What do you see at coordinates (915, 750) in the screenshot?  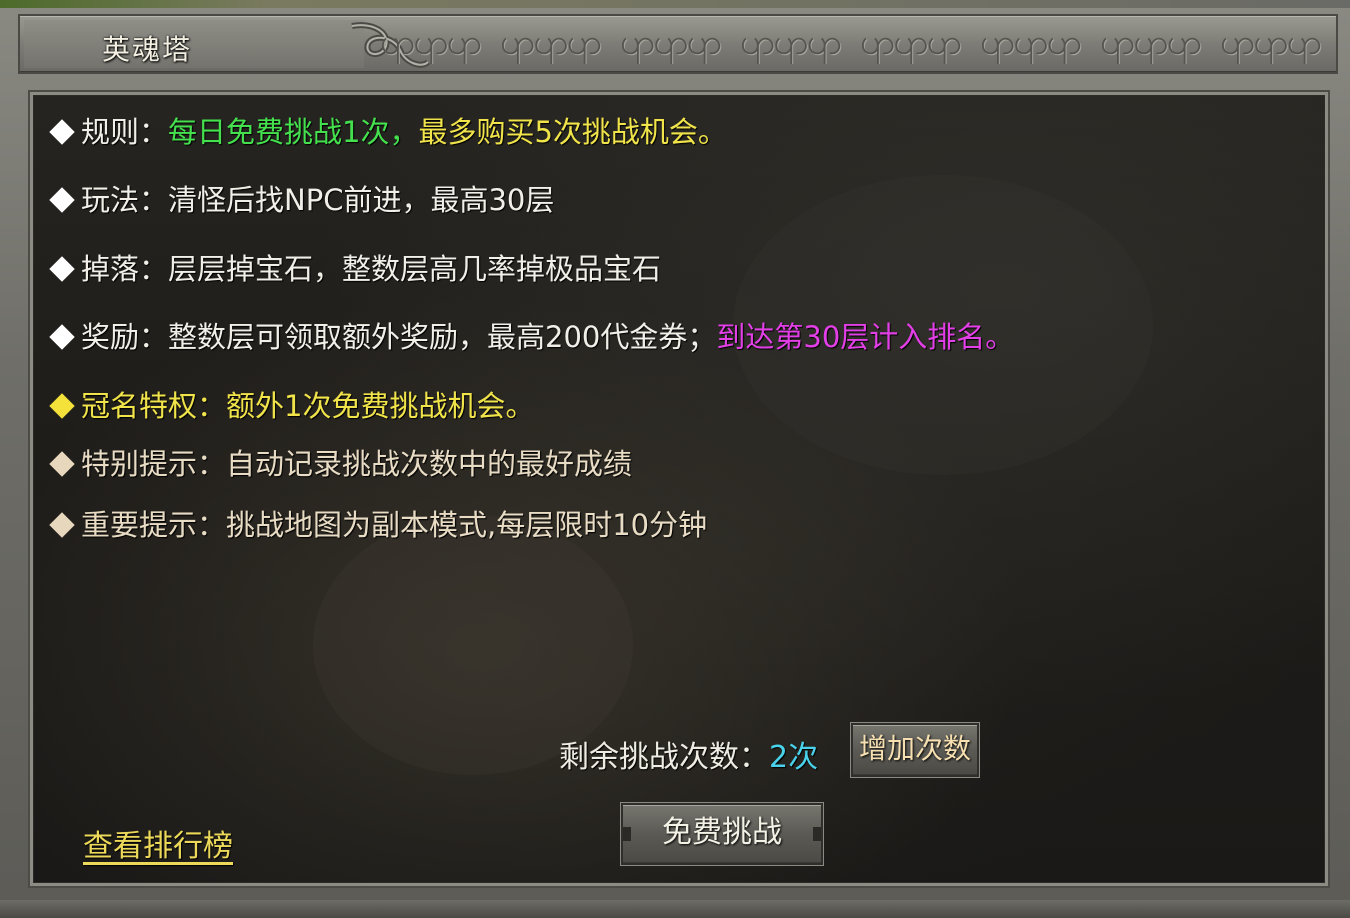 I see `add-attempts-button: 增加次数` at bounding box center [915, 750].